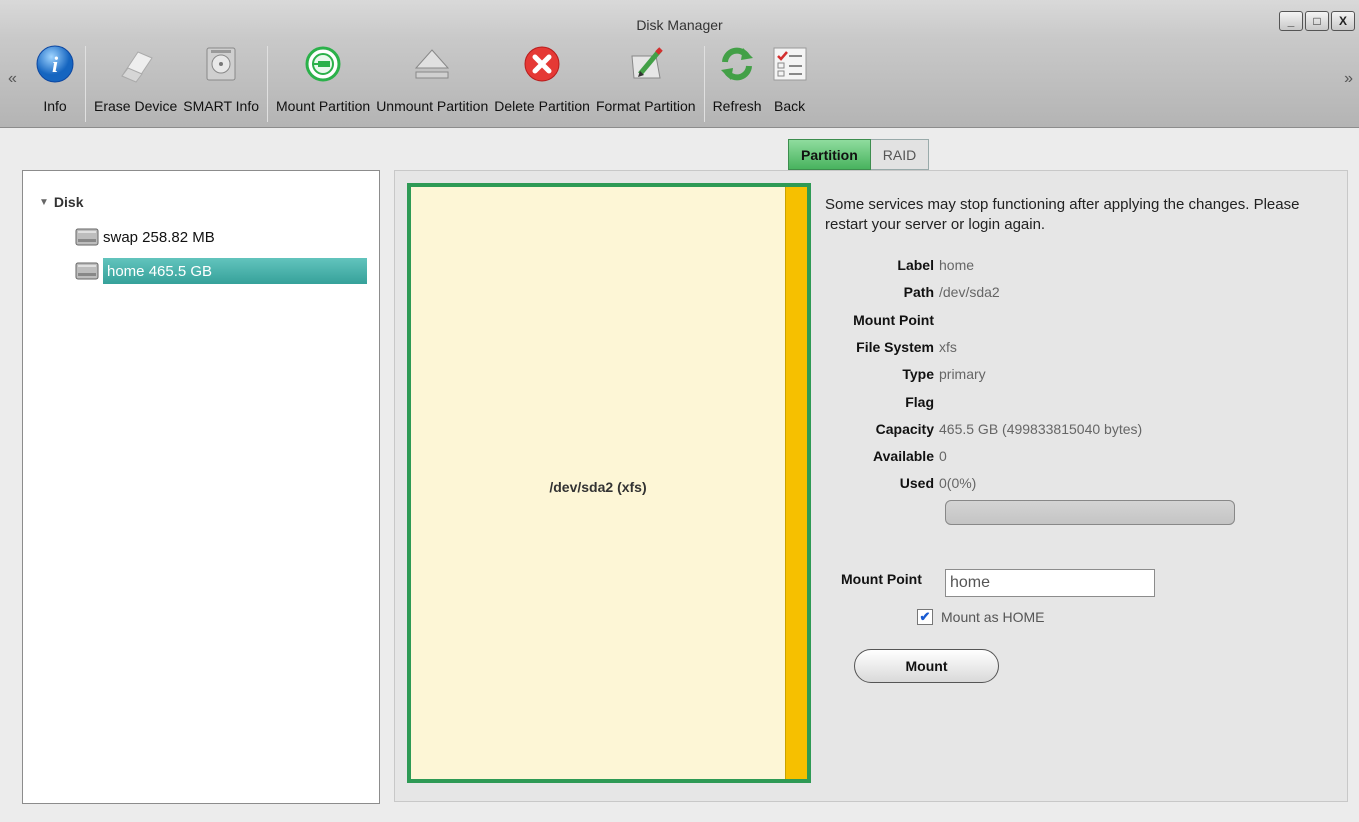  Describe the element at coordinates (136, 64) in the screenshot. I see `eraser-icon` at that location.